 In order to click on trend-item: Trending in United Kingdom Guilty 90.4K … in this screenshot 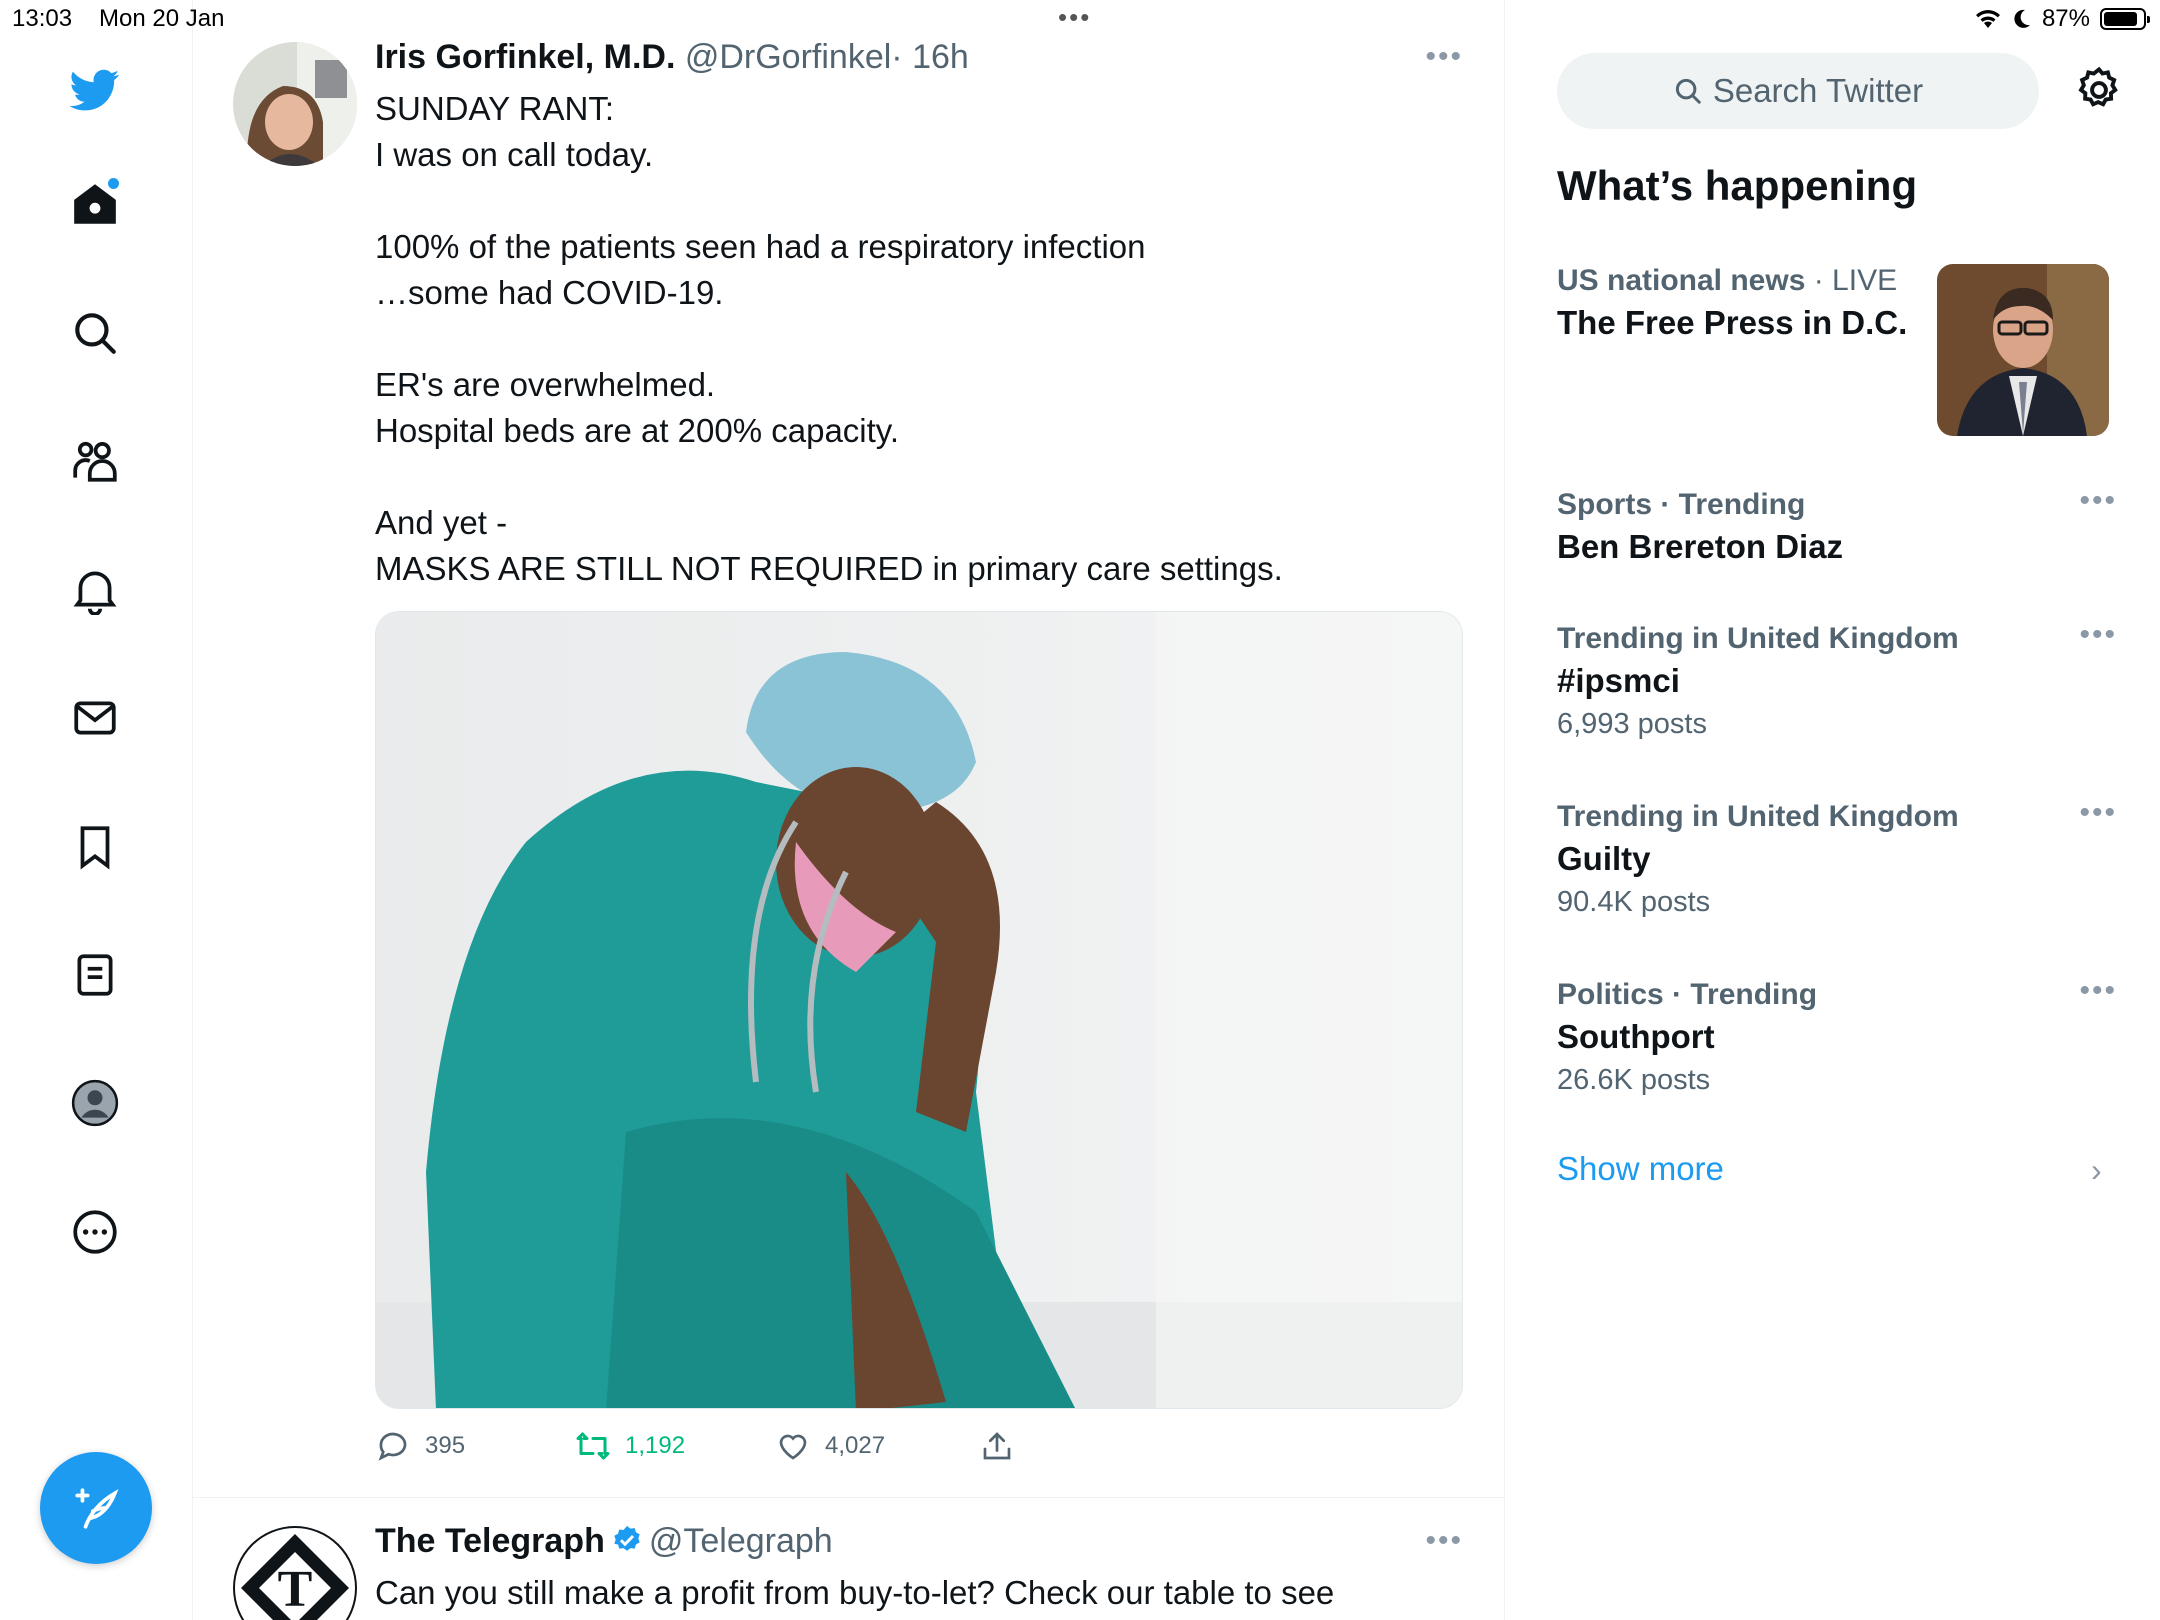, I will do `click(1837, 857)`.